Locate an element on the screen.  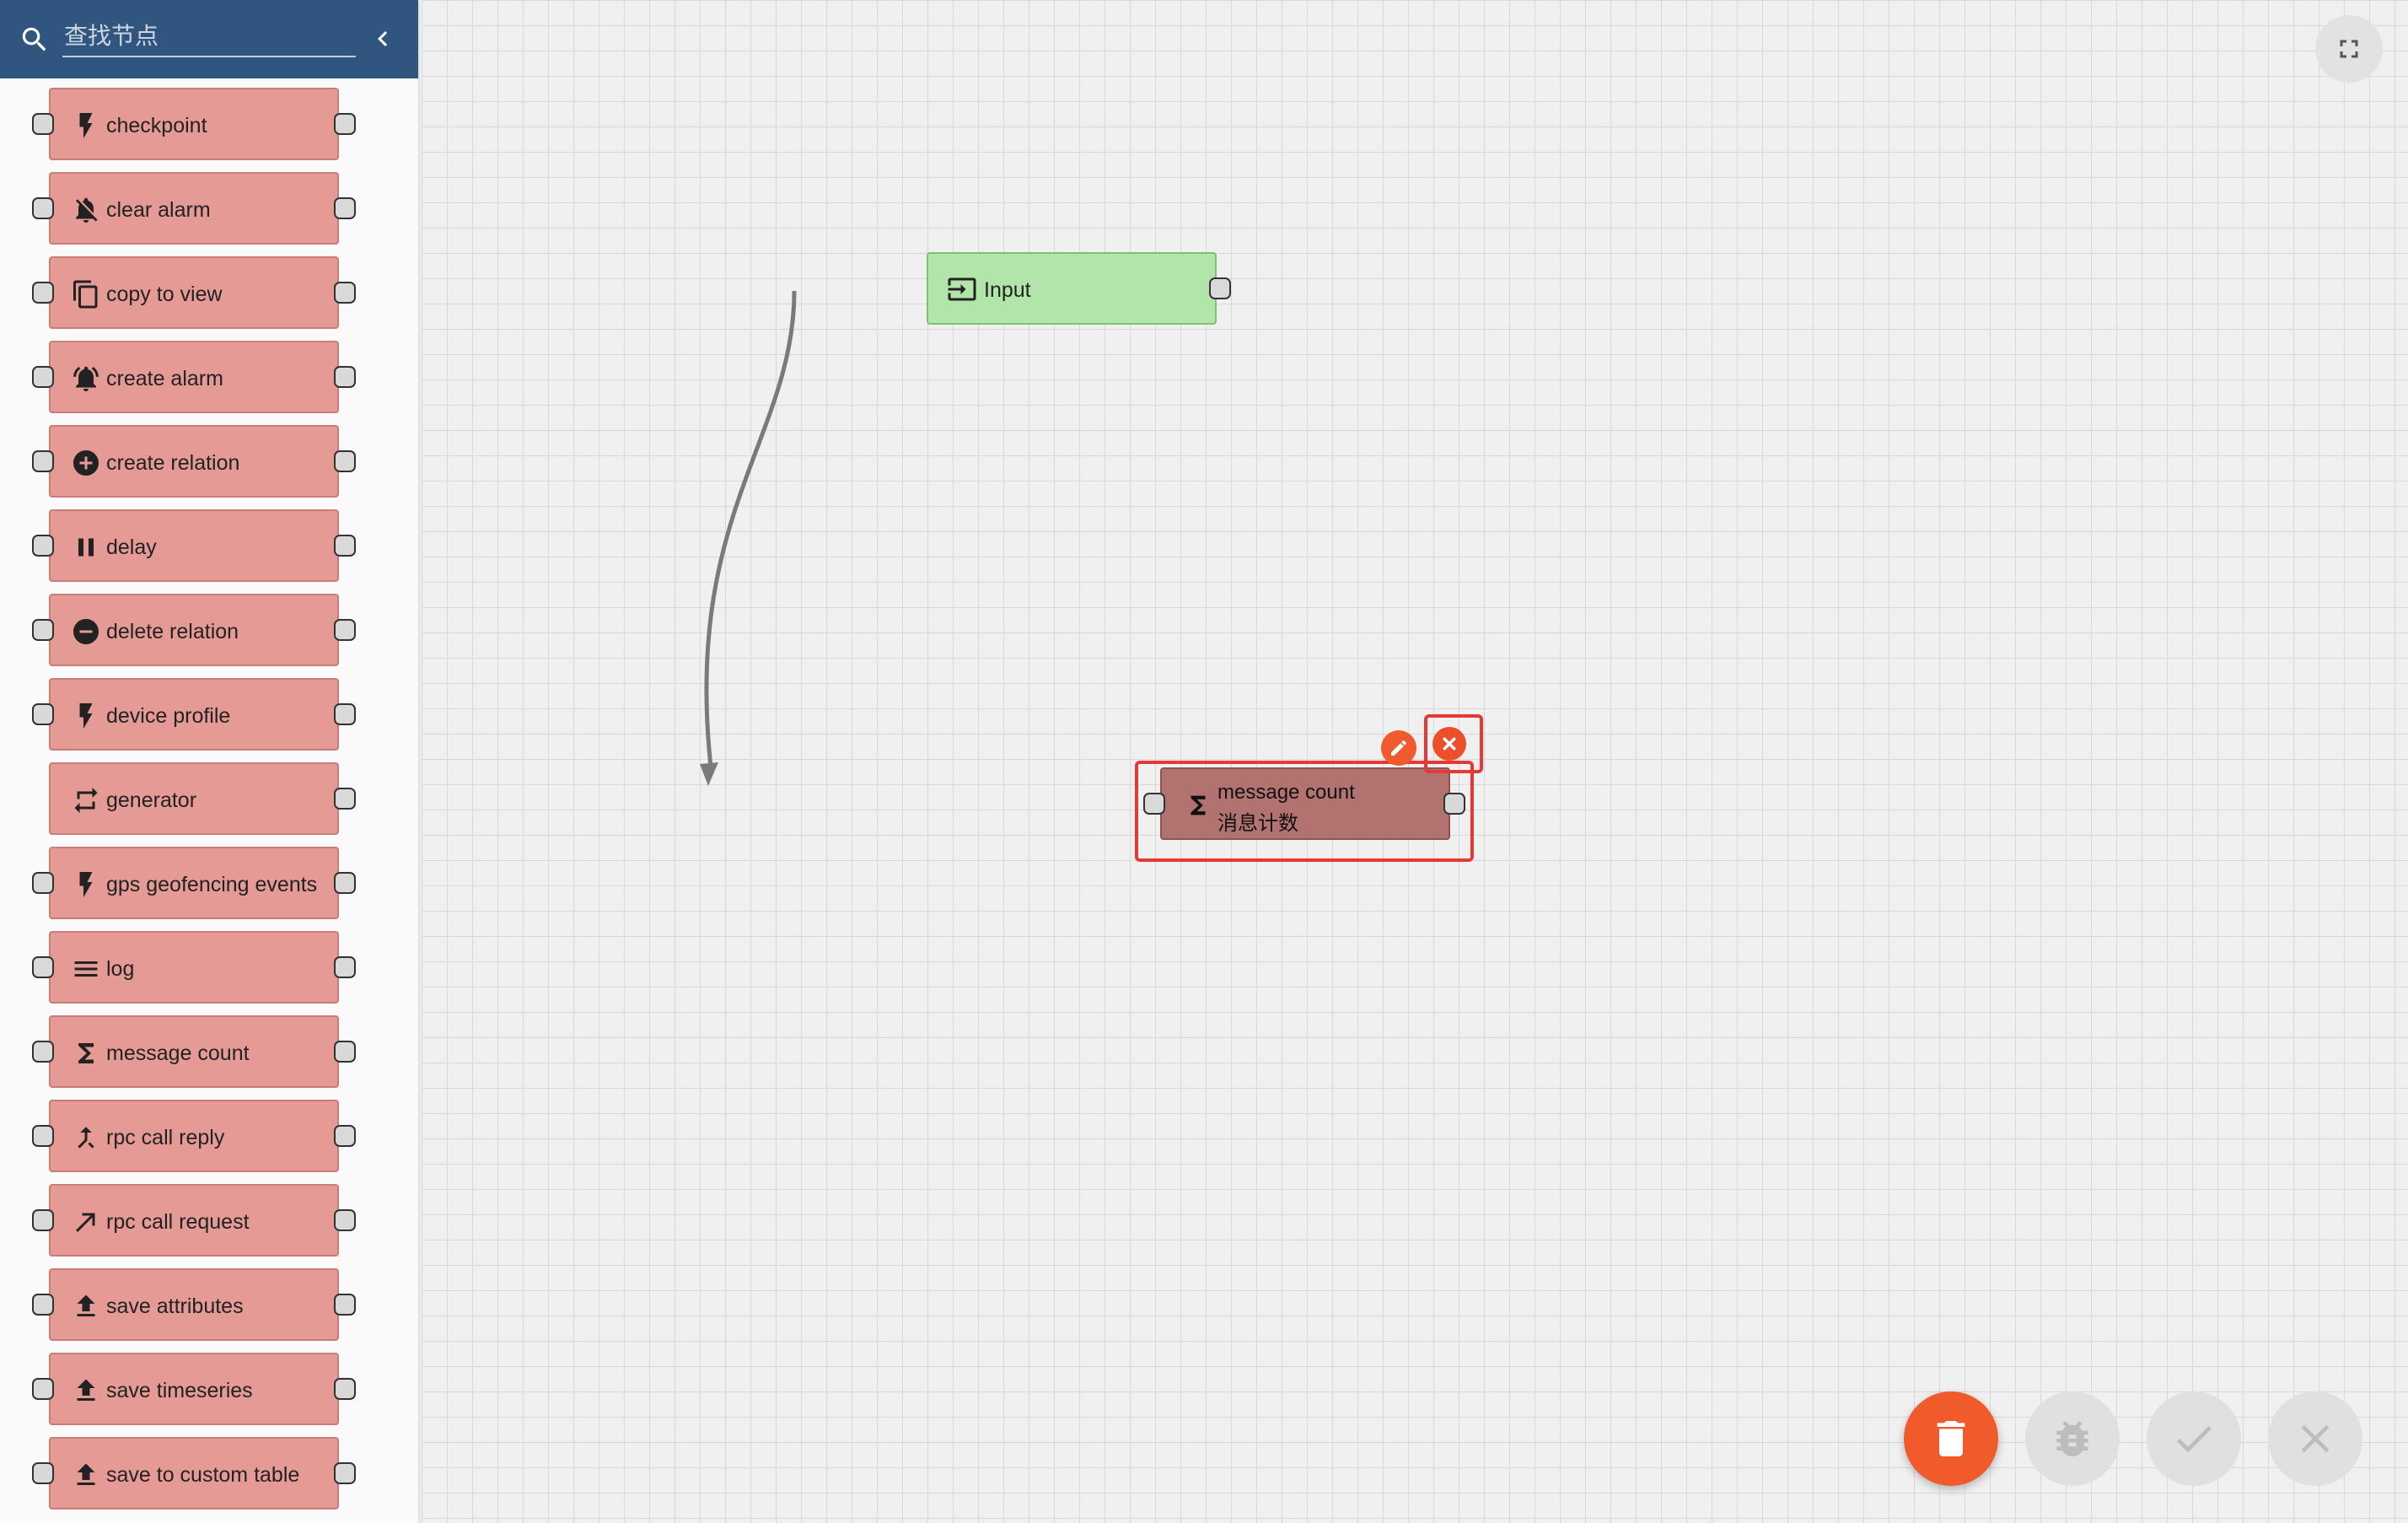
apply-changes-button is located at coordinates (2194, 1438).